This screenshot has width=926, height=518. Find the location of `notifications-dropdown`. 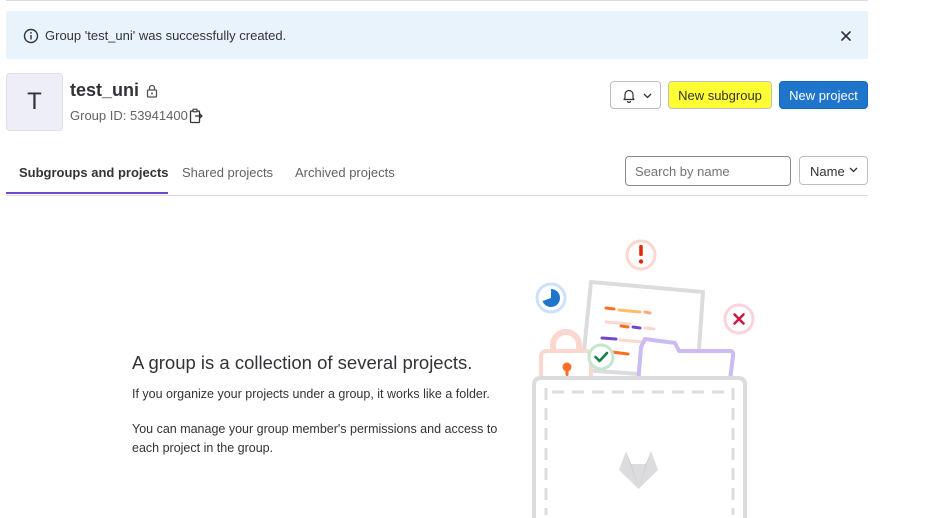

notifications-dropdown is located at coordinates (635, 95).